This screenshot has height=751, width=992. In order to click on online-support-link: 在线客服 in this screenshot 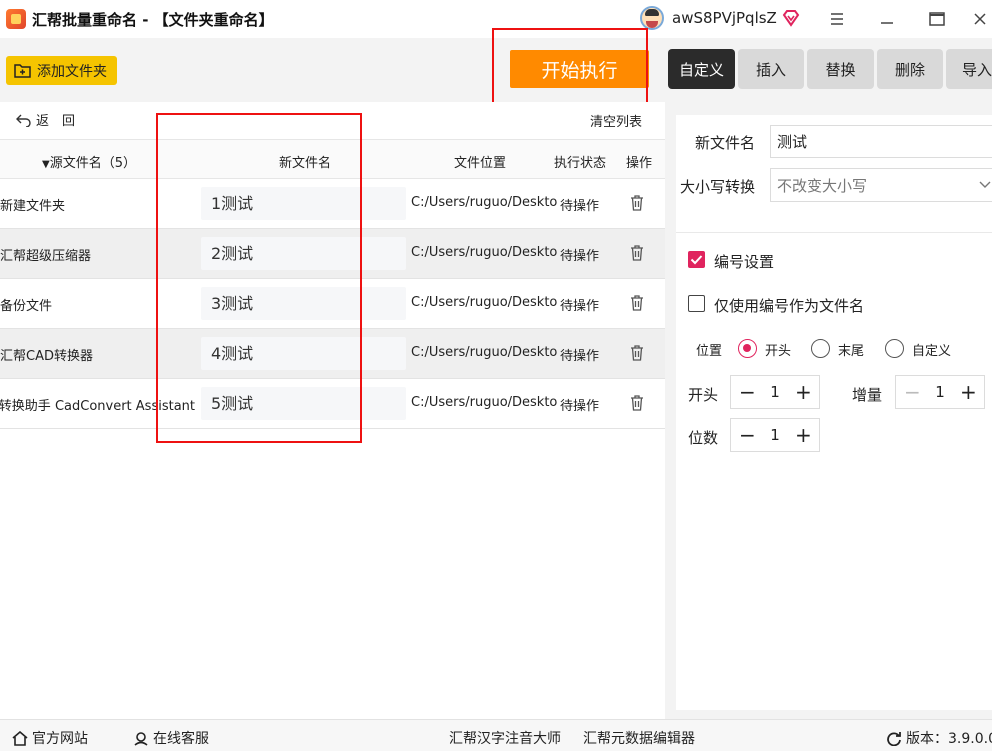, I will do `click(171, 738)`.